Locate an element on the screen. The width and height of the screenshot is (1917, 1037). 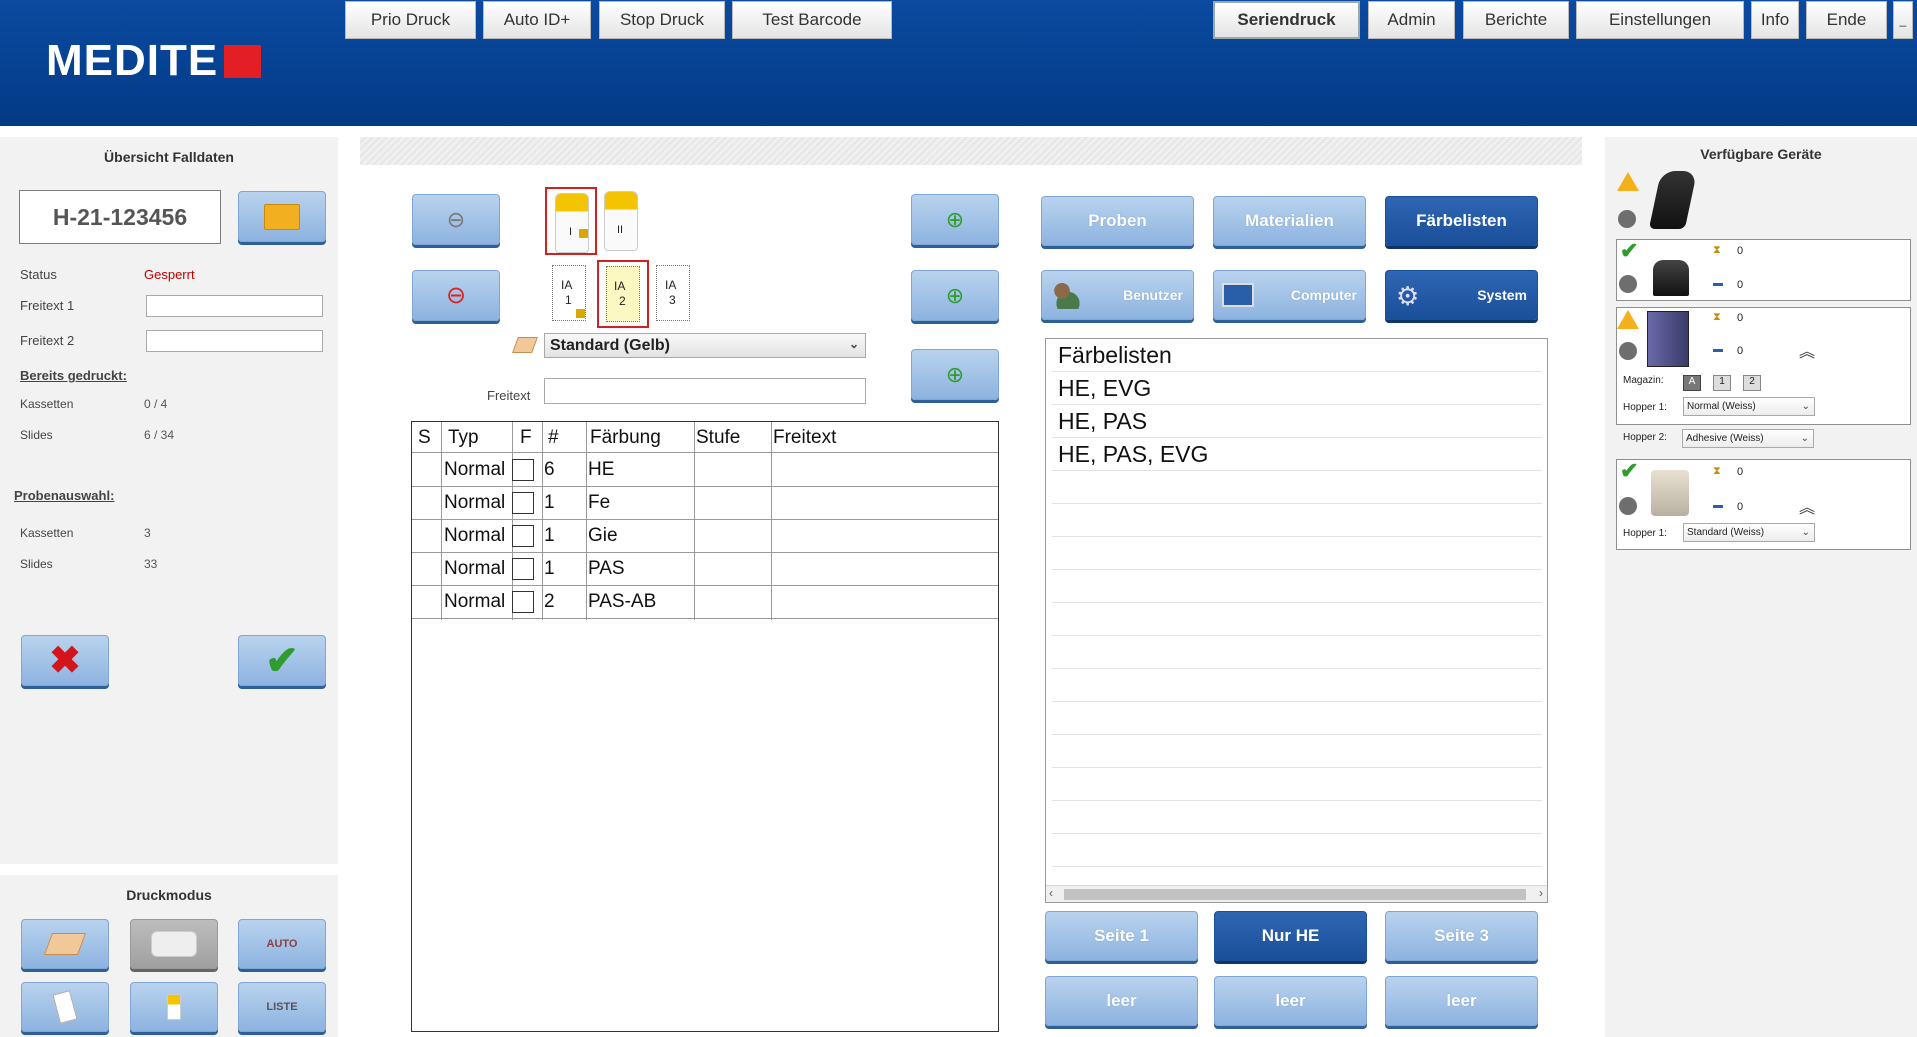
cancel-button: ✖ is located at coordinates (65, 660).